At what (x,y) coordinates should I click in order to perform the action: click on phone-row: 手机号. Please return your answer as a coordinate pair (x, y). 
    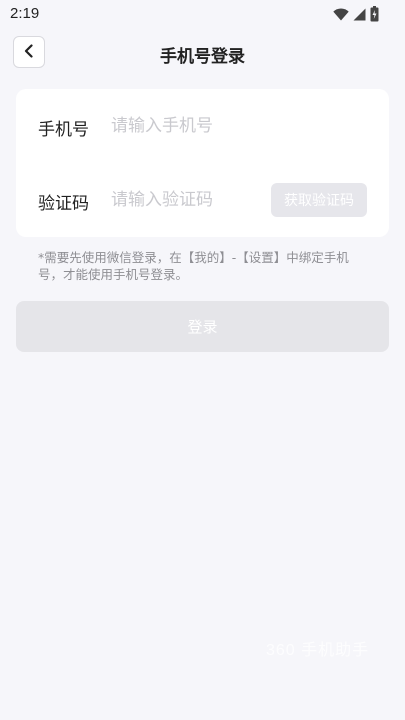
    Looking at the image, I should click on (202, 127).